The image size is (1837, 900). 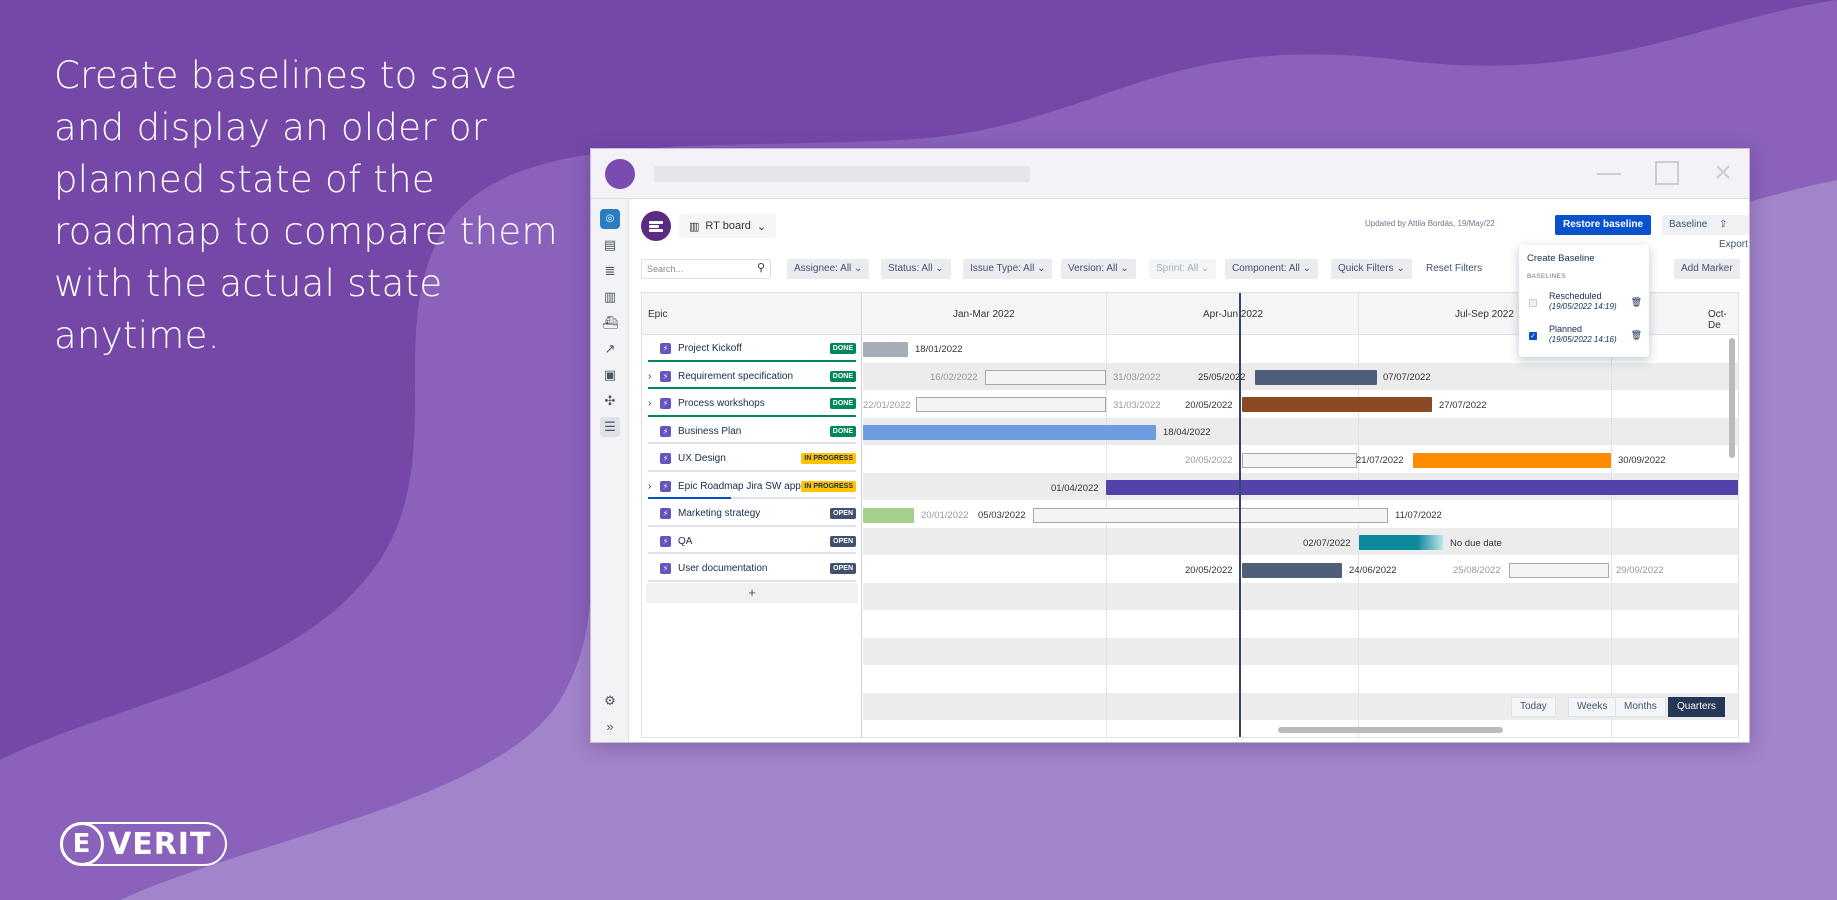 I want to click on pages-icon: ▣, so click(x=610, y=375).